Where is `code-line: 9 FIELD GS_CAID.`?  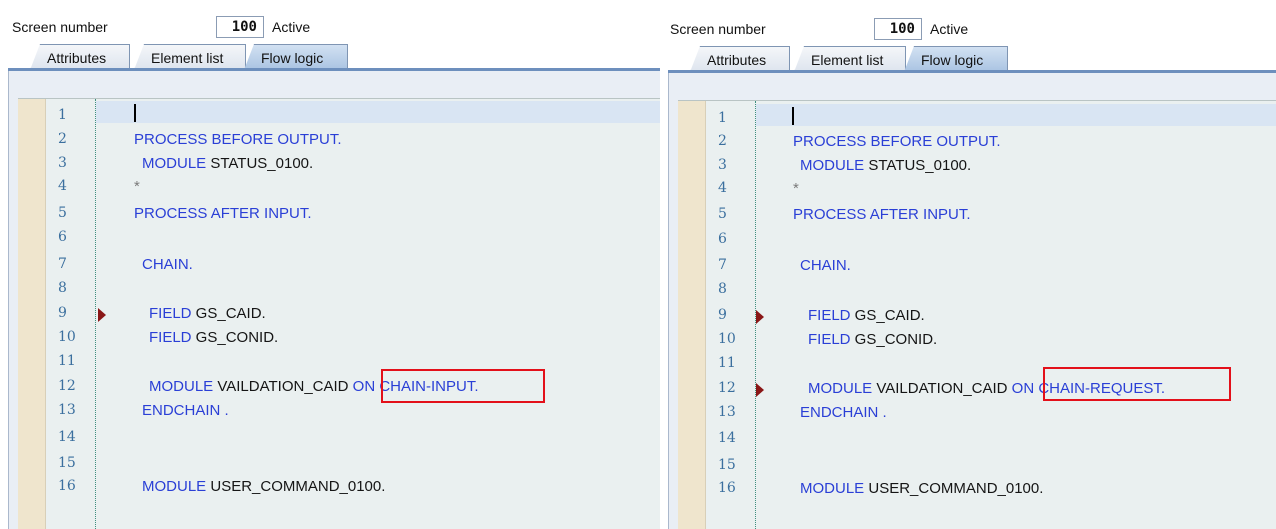
code-line: 9 FIELD GS_CAID. is located at coordinates (339, 317).